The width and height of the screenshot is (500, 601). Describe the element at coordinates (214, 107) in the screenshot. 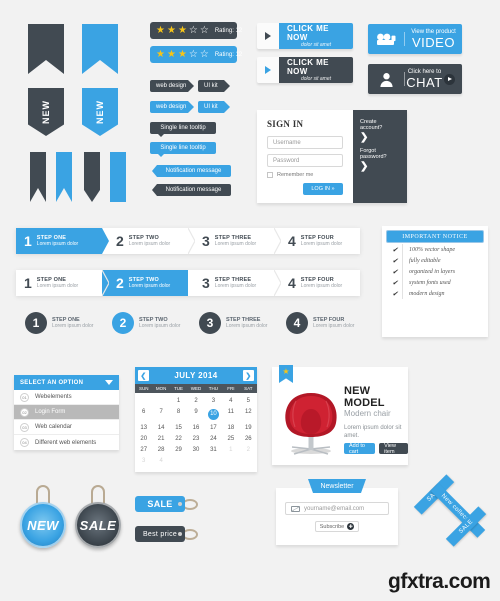

I see `tag-ui-kit-blue: UI kit` at that location.